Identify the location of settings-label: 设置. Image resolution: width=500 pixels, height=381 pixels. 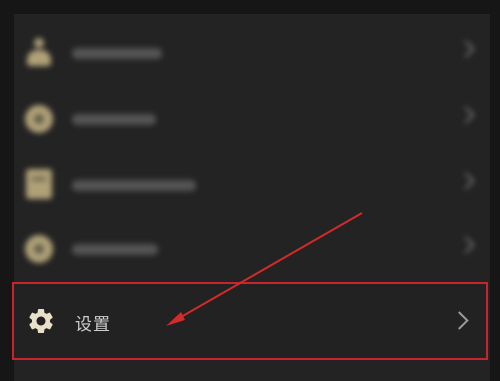
(93, 325).